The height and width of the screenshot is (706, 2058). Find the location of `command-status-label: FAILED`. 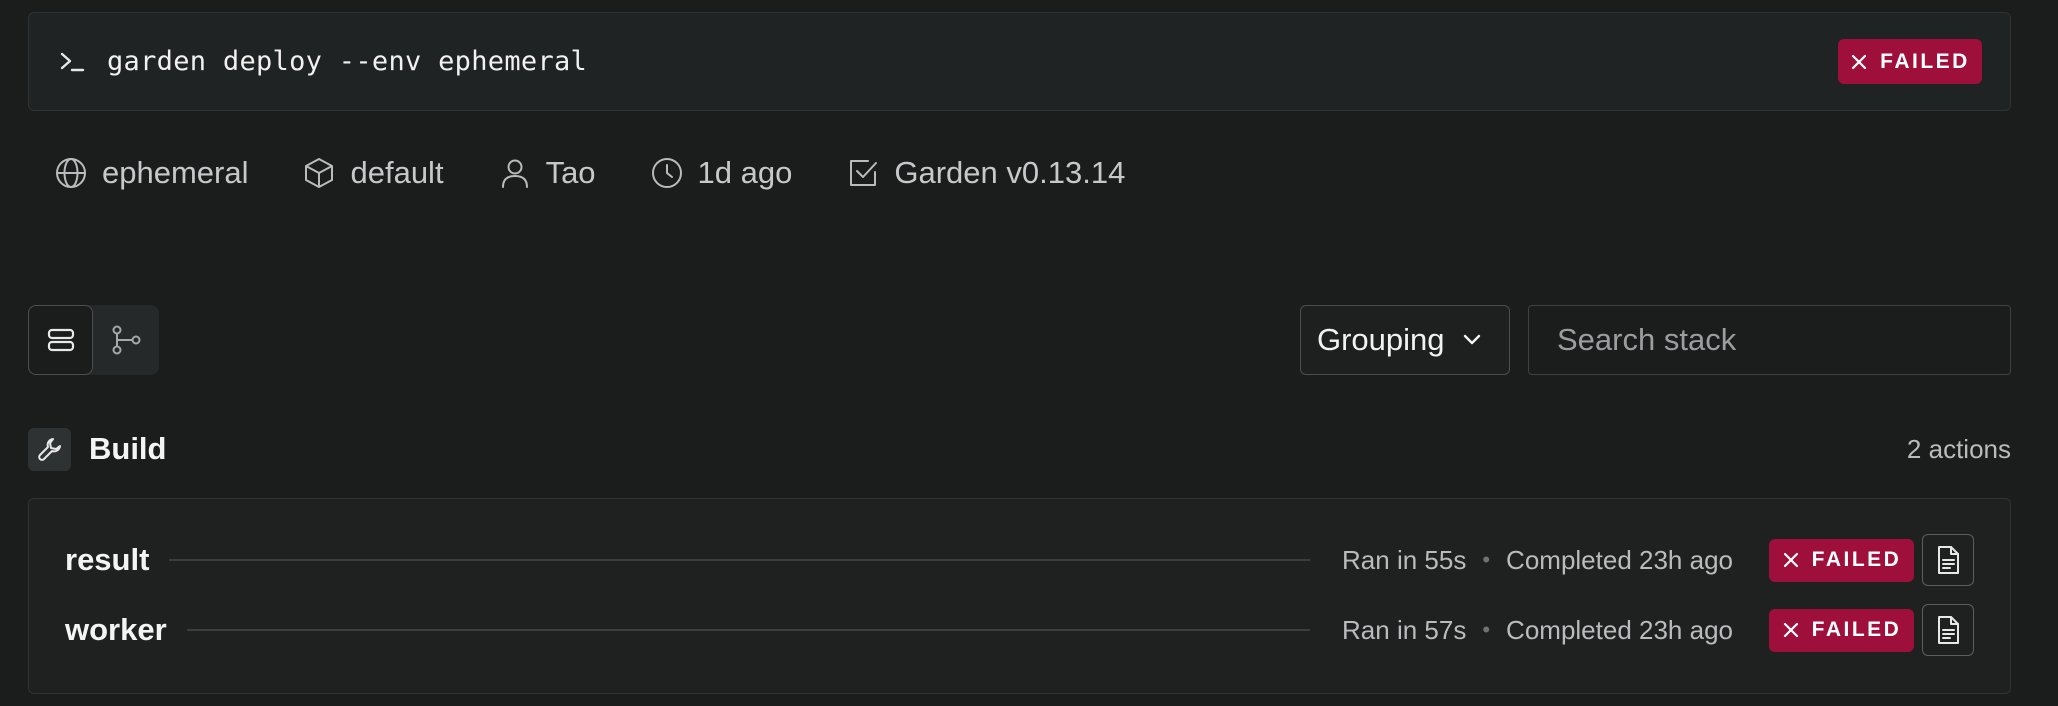

command-status-label: FAILED is located at coordinates (1925, 61).